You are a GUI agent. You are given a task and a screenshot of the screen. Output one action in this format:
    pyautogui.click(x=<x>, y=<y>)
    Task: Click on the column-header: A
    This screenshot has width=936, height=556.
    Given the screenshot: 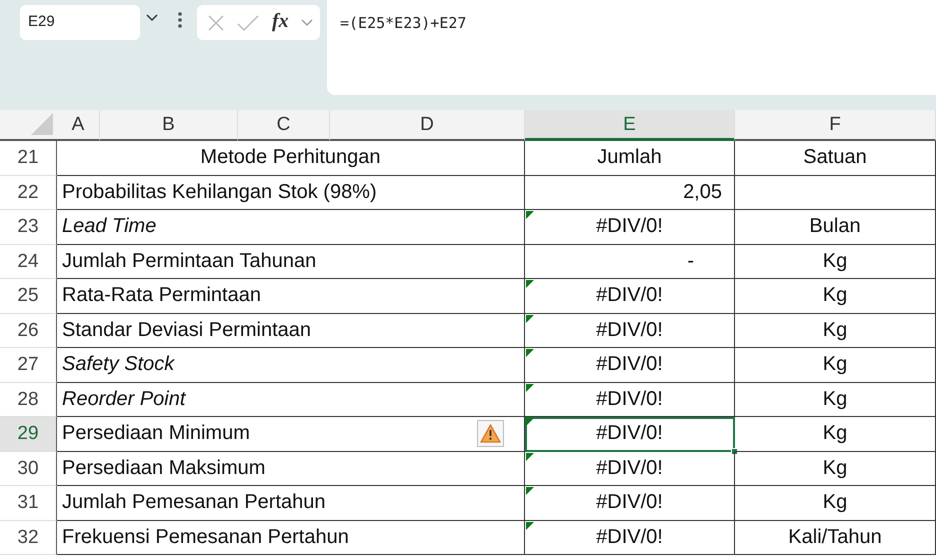 What is the action you would take?
    pyautogui.click(x=78, y=125)
    